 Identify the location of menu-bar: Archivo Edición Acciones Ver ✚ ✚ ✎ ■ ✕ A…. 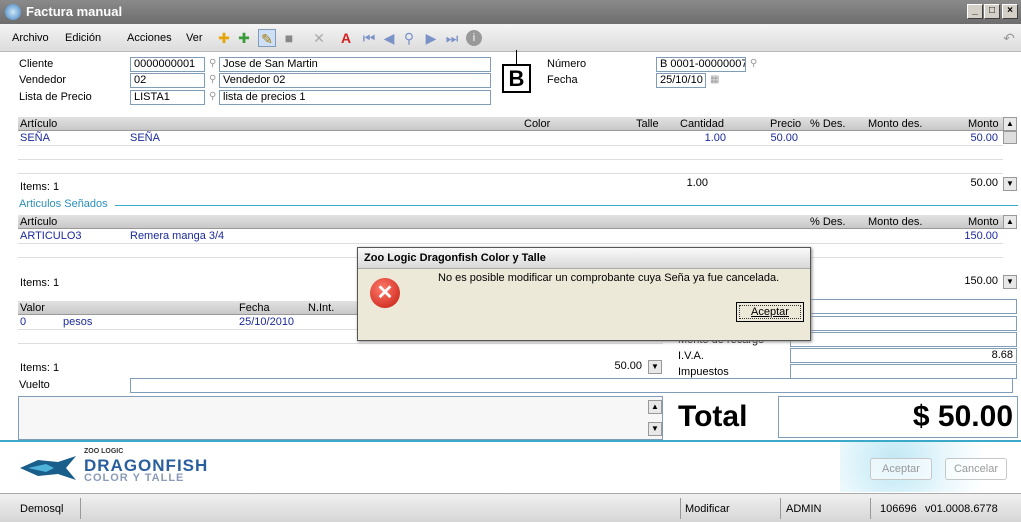
(510, 38).